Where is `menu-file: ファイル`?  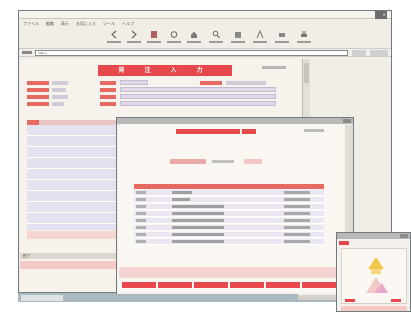
menu-file: ファイル is located at coordinates (31, 24).